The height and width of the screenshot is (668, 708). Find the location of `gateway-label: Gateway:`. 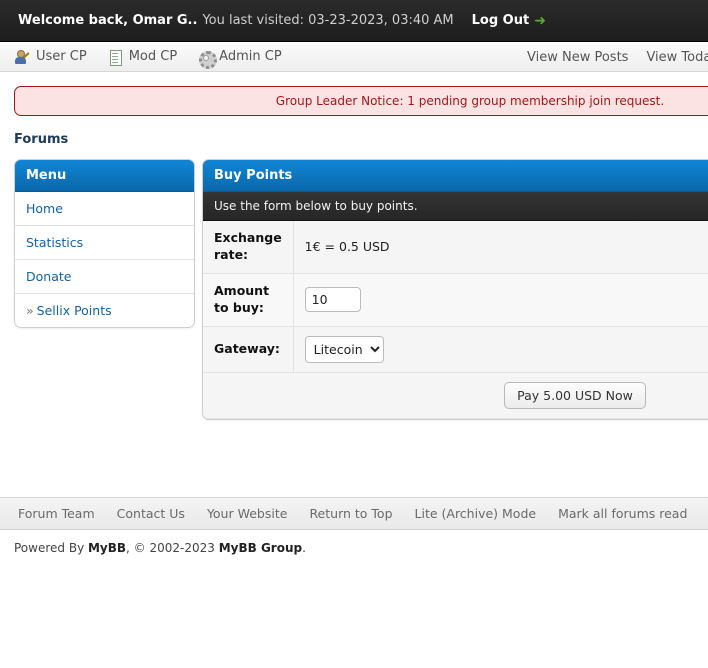

gateway-label: Gateway: is located at coordinates (248, 349).